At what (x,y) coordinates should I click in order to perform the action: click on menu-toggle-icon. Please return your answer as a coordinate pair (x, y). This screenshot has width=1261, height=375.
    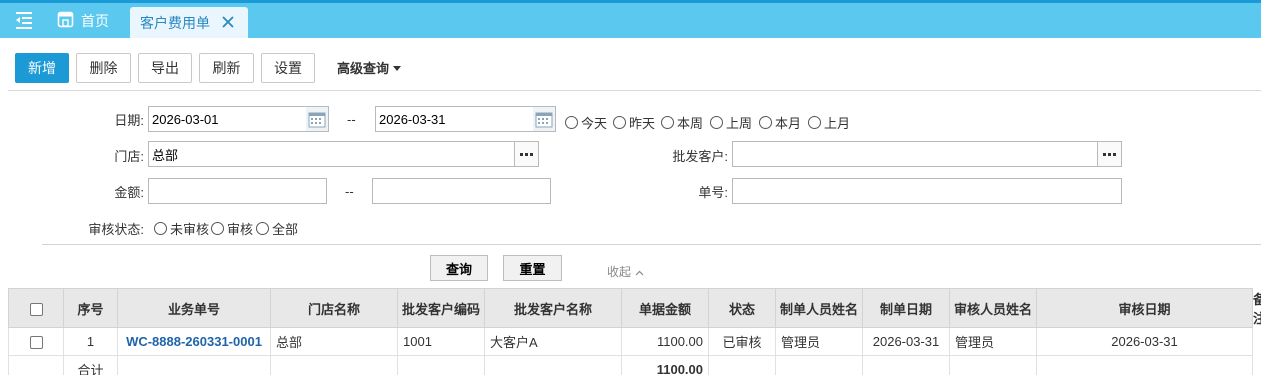
    Looking at the image, I should click on (26, 21).